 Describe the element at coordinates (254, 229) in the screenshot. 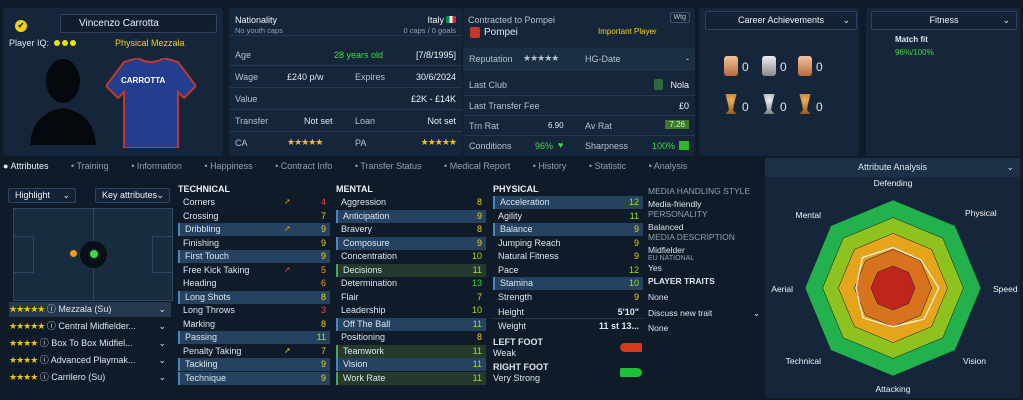

I see `attribute-row: Dribbling 9` at that location.